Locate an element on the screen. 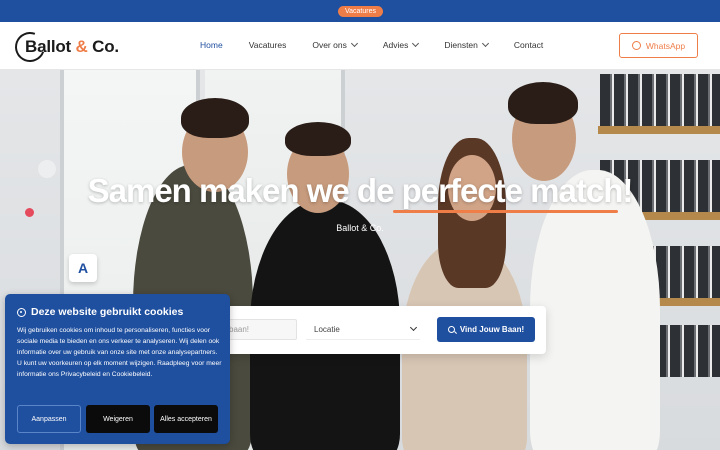 This screenshot has width=720, height=450. whatsapp-button: WhatsApp is located at coordinates (658, 45).